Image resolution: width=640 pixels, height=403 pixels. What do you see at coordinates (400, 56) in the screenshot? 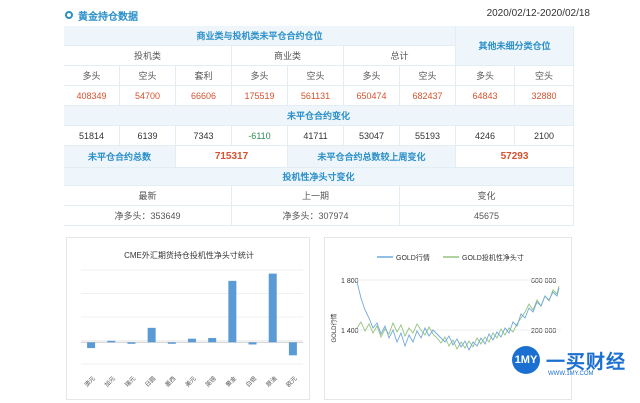
I see `sub-total: 总计` at bounding box center [400, 56].